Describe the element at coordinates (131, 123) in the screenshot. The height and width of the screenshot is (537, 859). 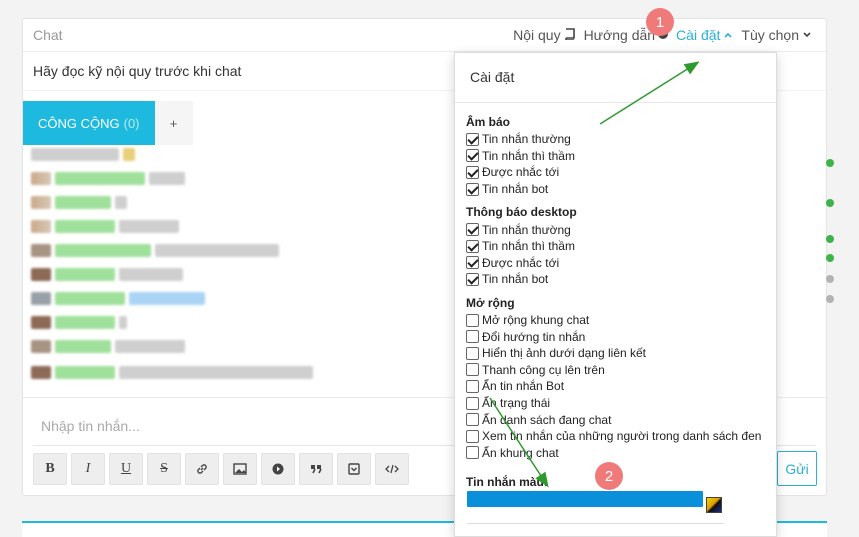
I see `tab-public-count: (0)` at that location.